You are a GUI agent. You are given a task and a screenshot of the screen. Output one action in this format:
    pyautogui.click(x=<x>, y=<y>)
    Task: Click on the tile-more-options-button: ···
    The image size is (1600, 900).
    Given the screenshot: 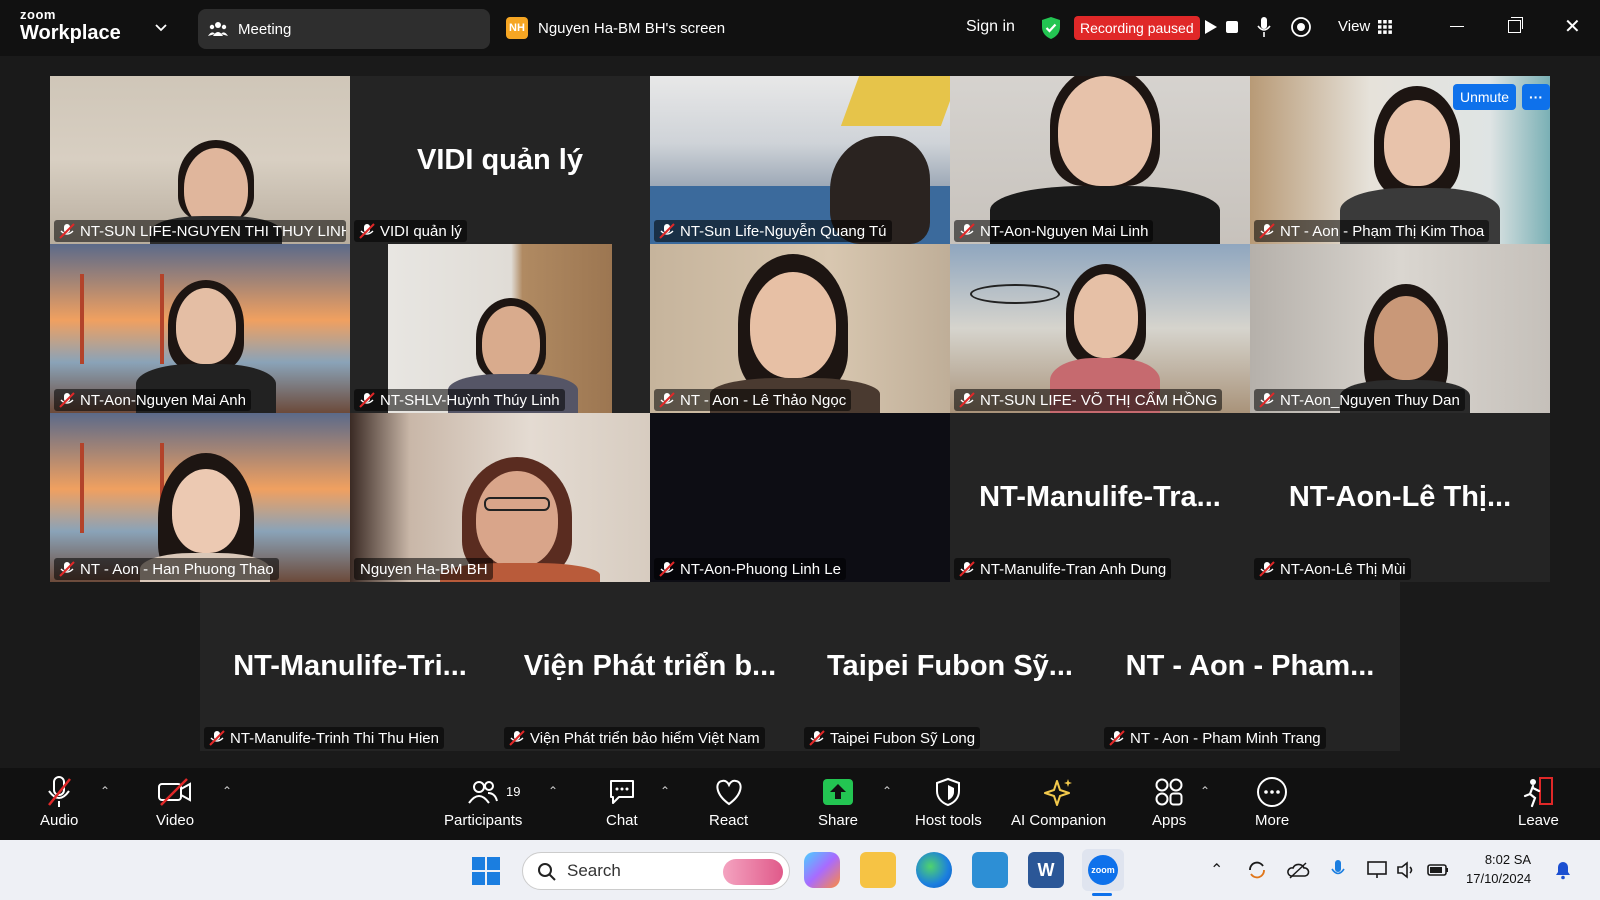 What is the action you would take?
    pyautogui.click(x=1536, y=97)
    